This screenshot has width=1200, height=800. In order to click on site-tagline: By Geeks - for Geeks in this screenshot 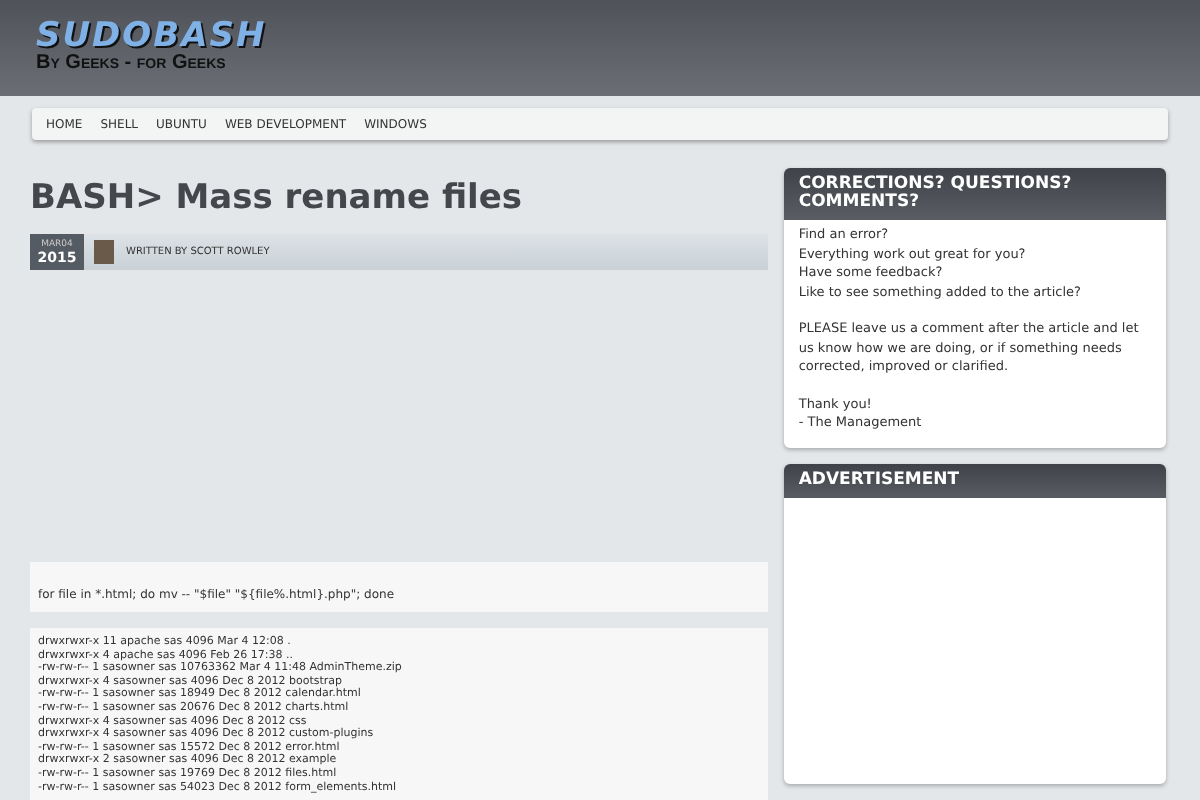, I will do `click(132, 63)`.